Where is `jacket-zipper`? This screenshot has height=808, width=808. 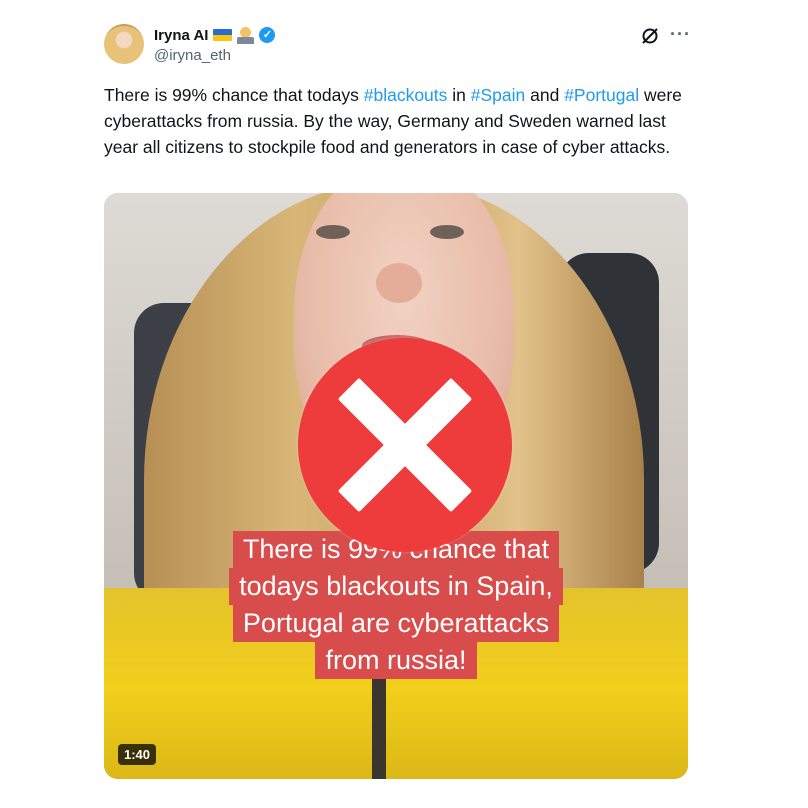
jacket-zipper is located at coordinates (379, 726).